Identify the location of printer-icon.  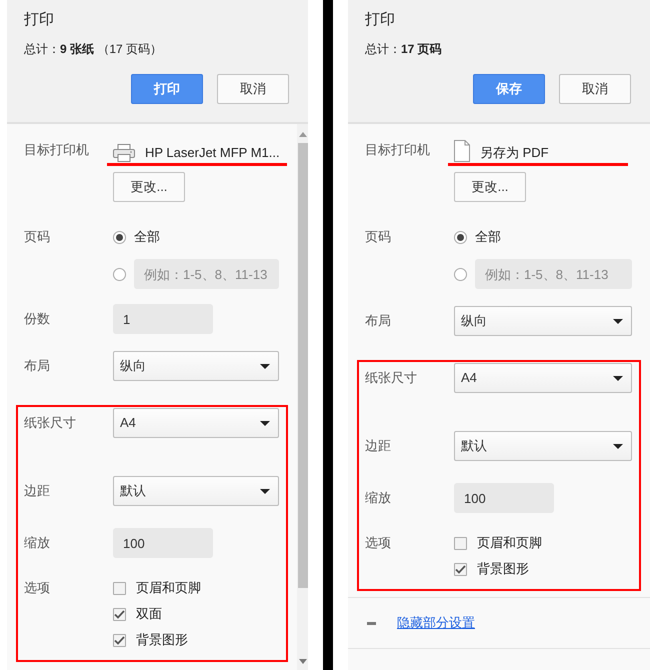
(124, 153).